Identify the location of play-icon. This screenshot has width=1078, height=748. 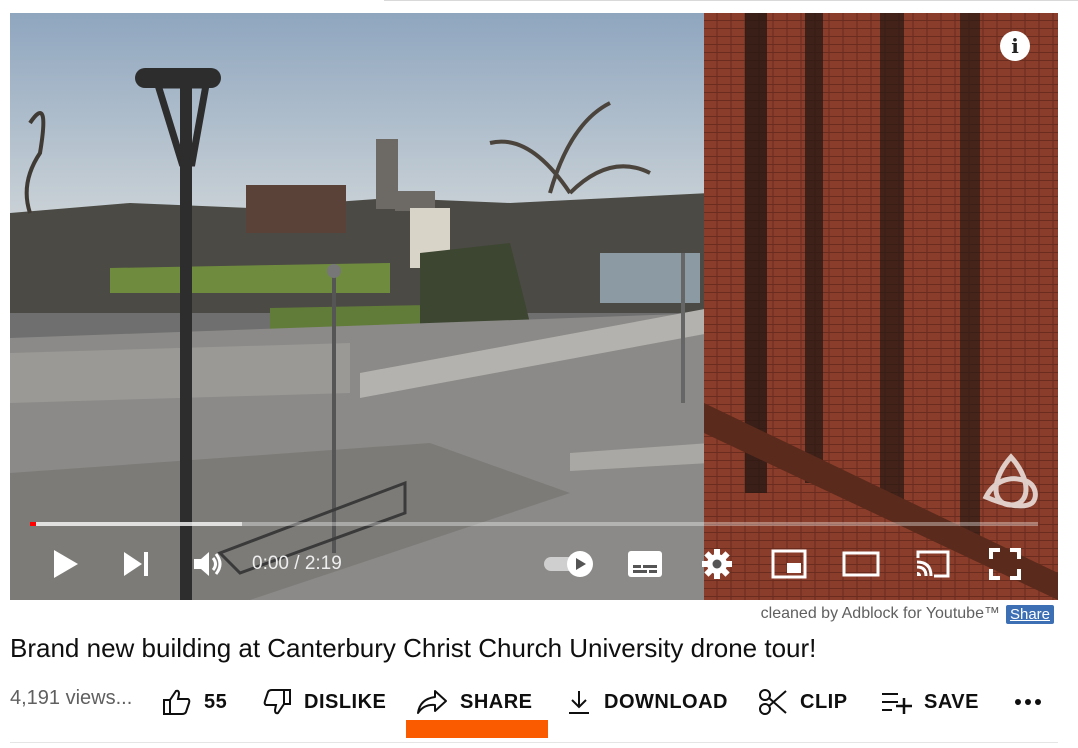
(66, 564).